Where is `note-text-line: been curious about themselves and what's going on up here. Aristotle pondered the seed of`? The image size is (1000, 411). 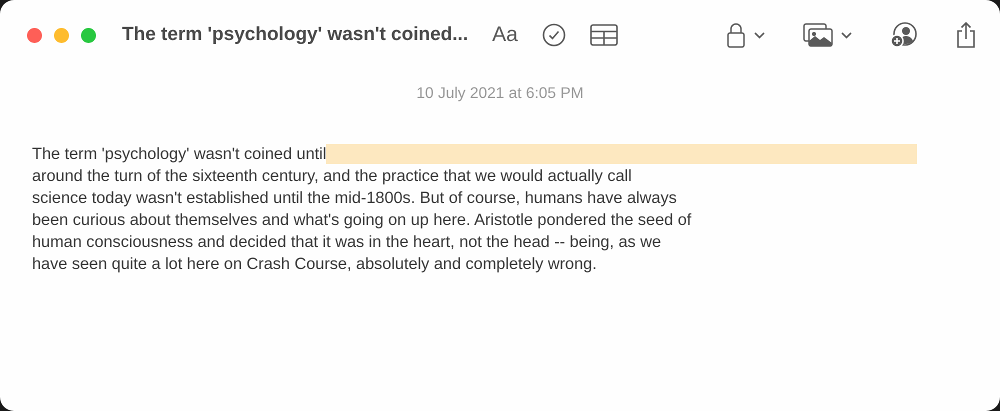
note-text-line: been curious about themselves and what's going on up here. Aristotle pondered the seed of is located at coordinates (362, 221).